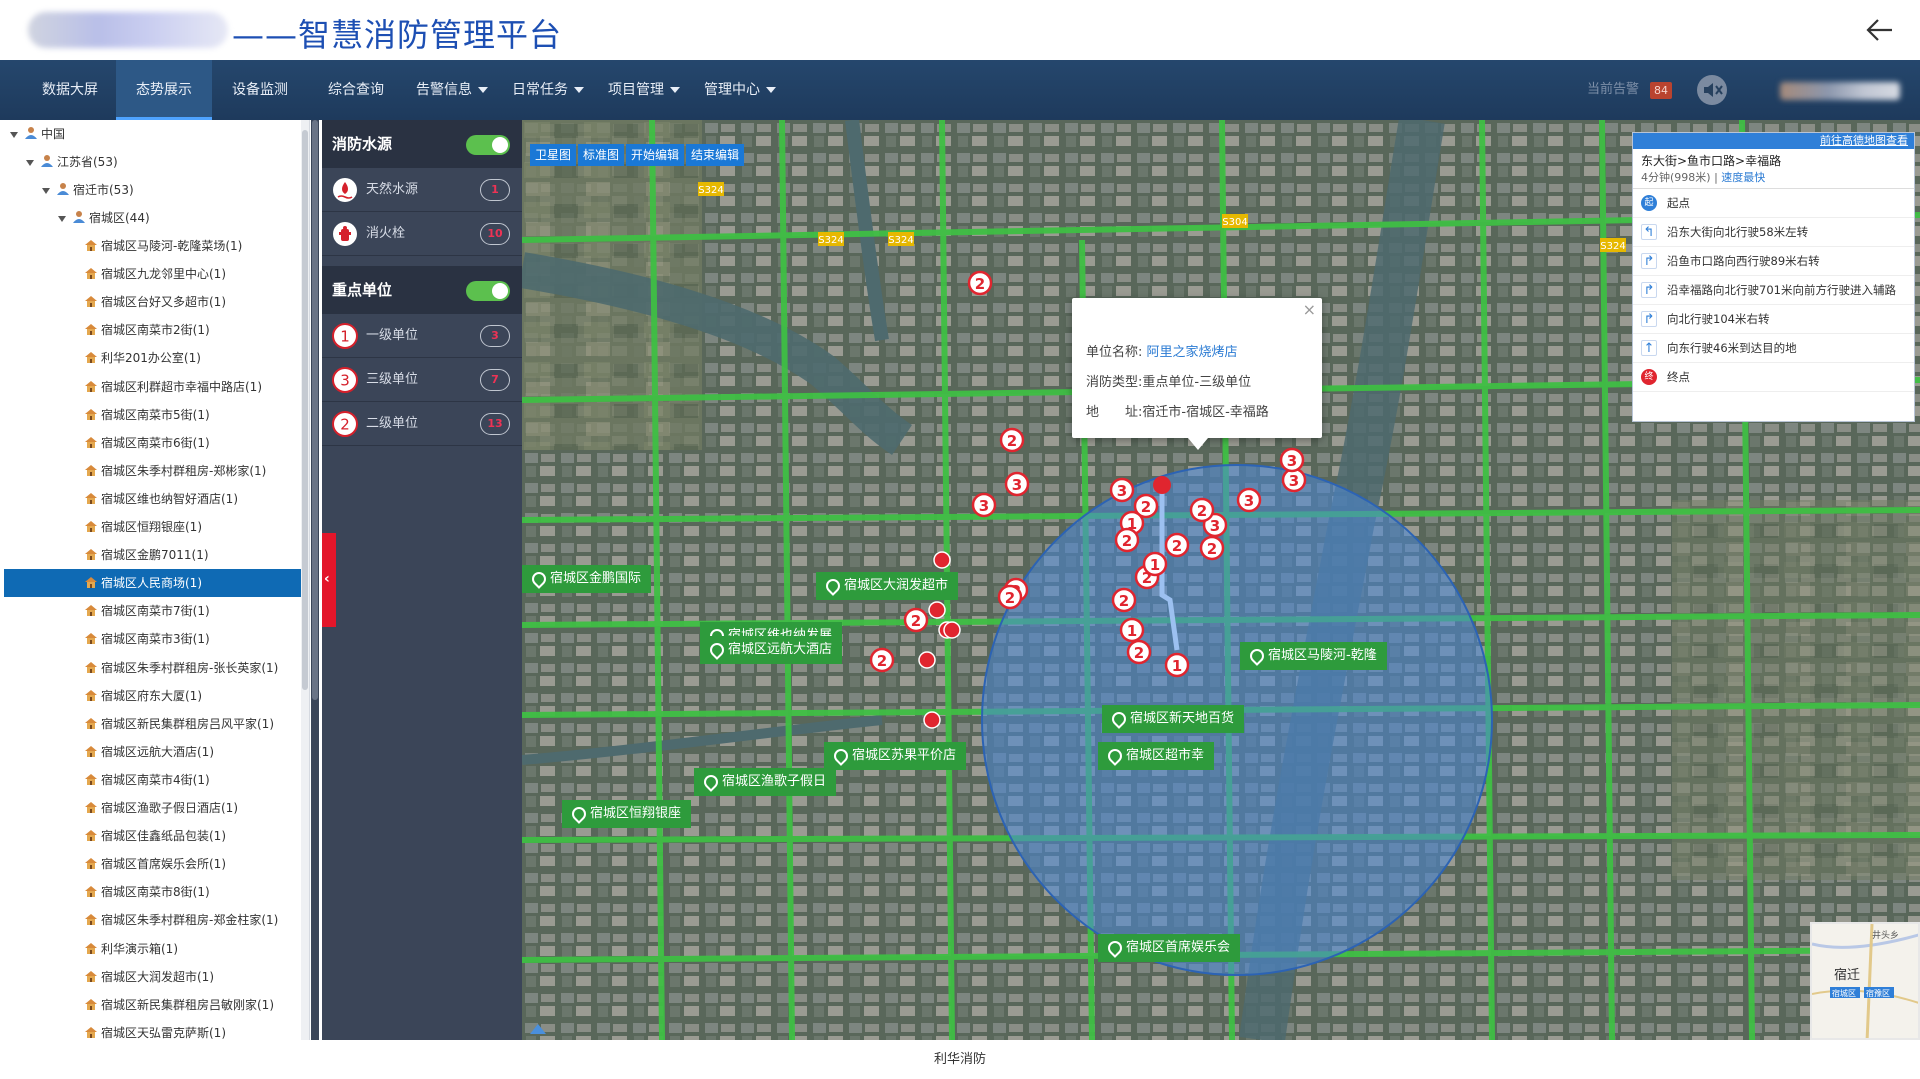 This screenshot has width=1920, height=1079. Describe the element at coordinates (155, 864) in the screenshot. I see `tree-leaf: 宿城区首席娱乐会所(1)` at that location.